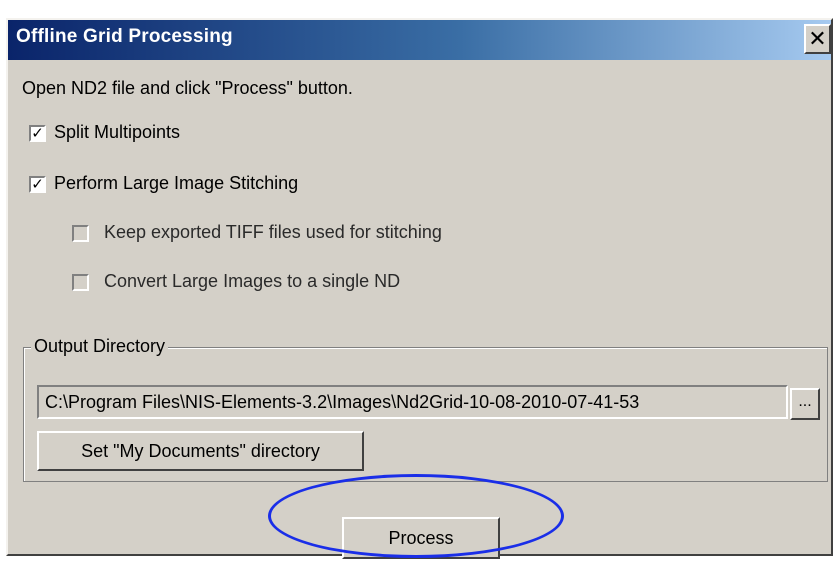 This screenshot has height=561, width=833. What do you see at coordinates (421, 538) in the screenshot?
I see `process-button: Process` at bounding box center [421, 538].